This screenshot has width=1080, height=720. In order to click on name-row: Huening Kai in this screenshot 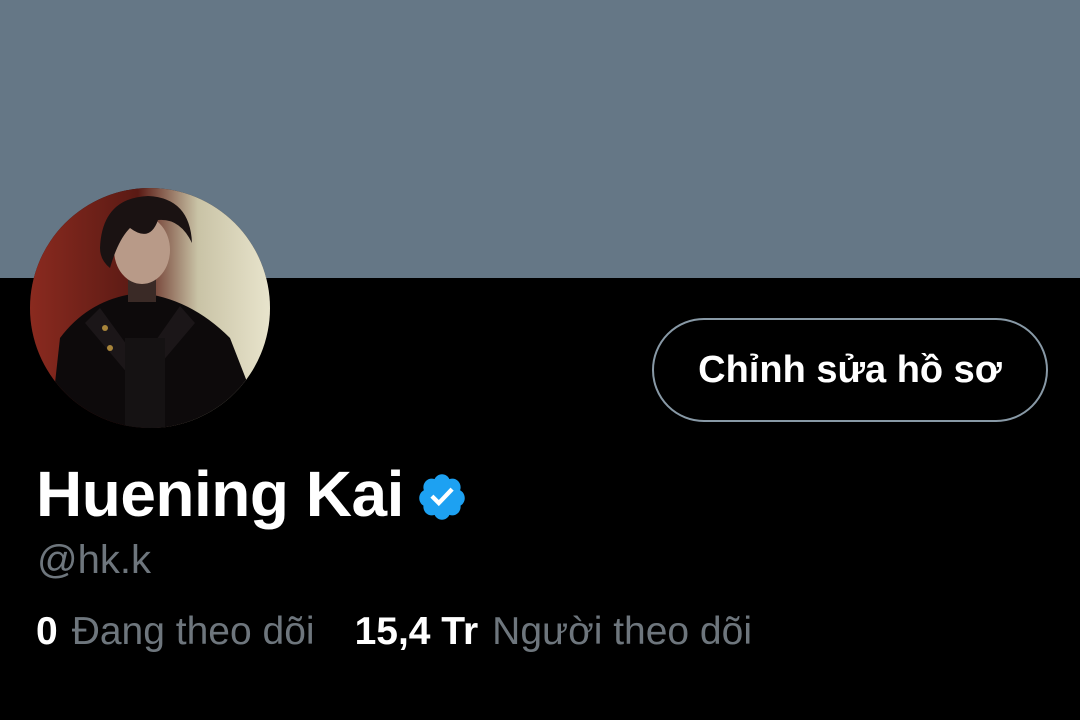, I will do `click(252, 494)`.